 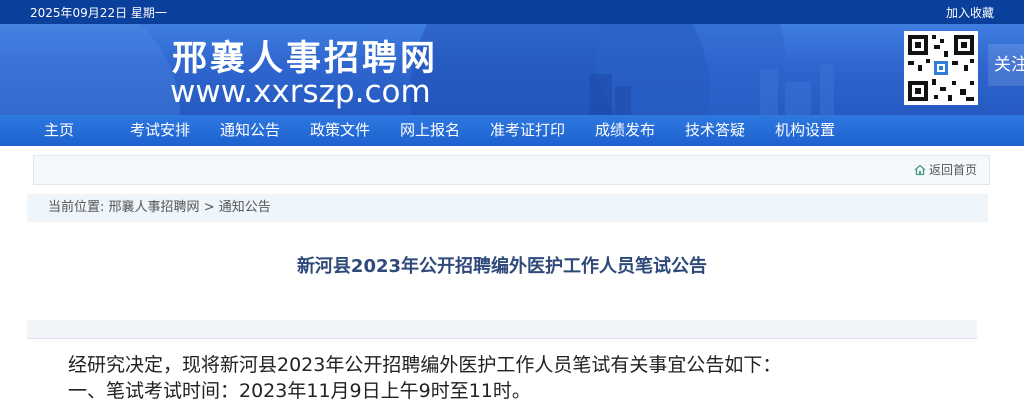 What do you see at coordinates (952, 170) in the screenshot?
I see `back-home-label: 返回首页` at bounding box center [952, 170].